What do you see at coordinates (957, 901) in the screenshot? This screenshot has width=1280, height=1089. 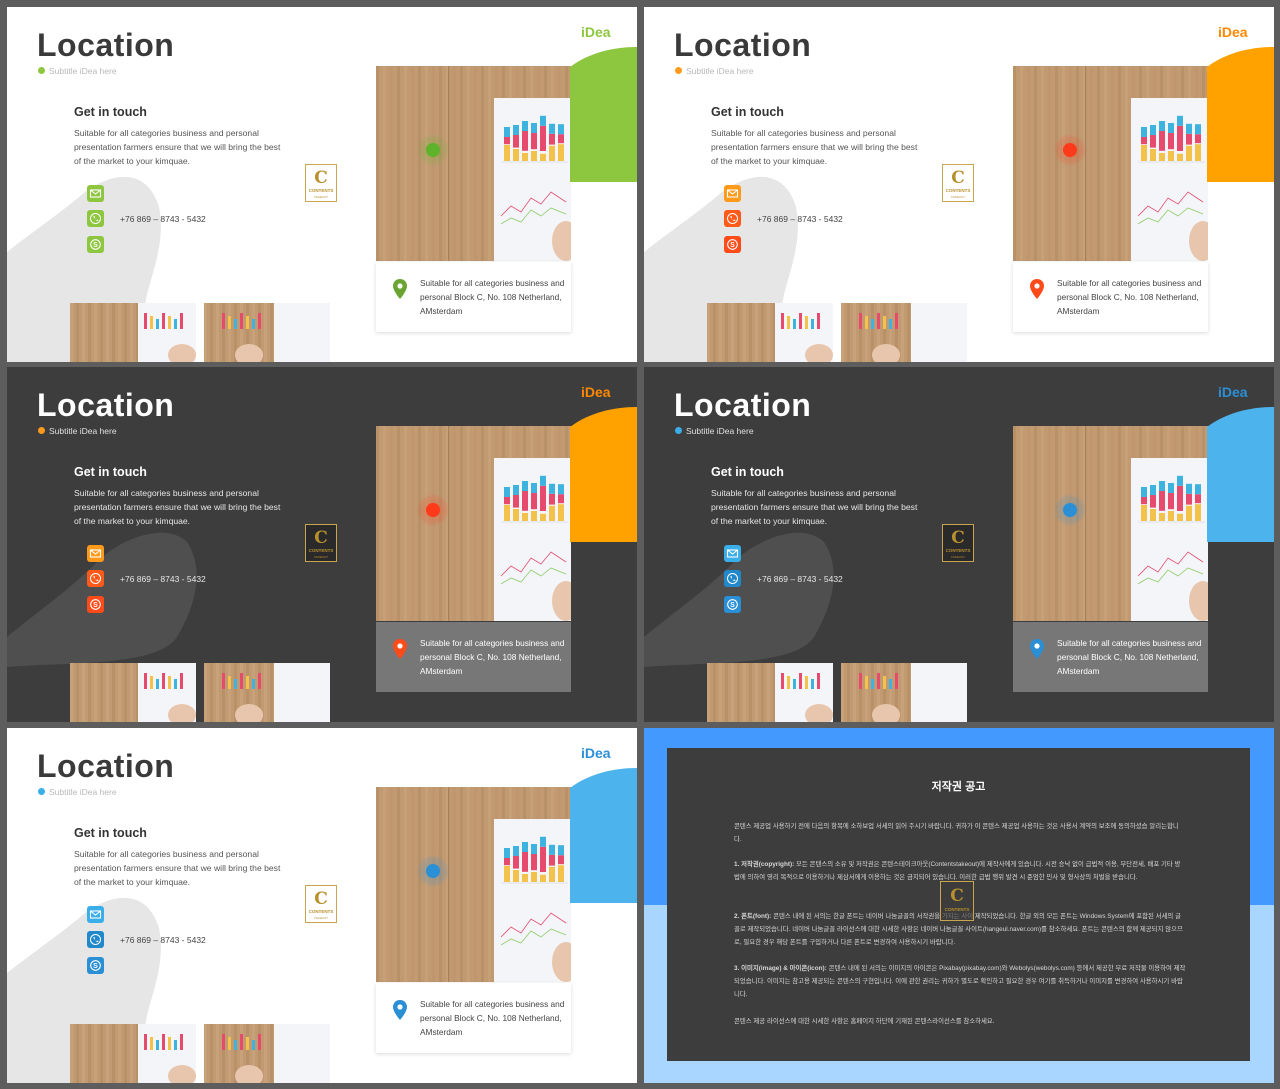 I see `contents-takeout-watermark: C CONTENTS` at bounding box center [957, 901].